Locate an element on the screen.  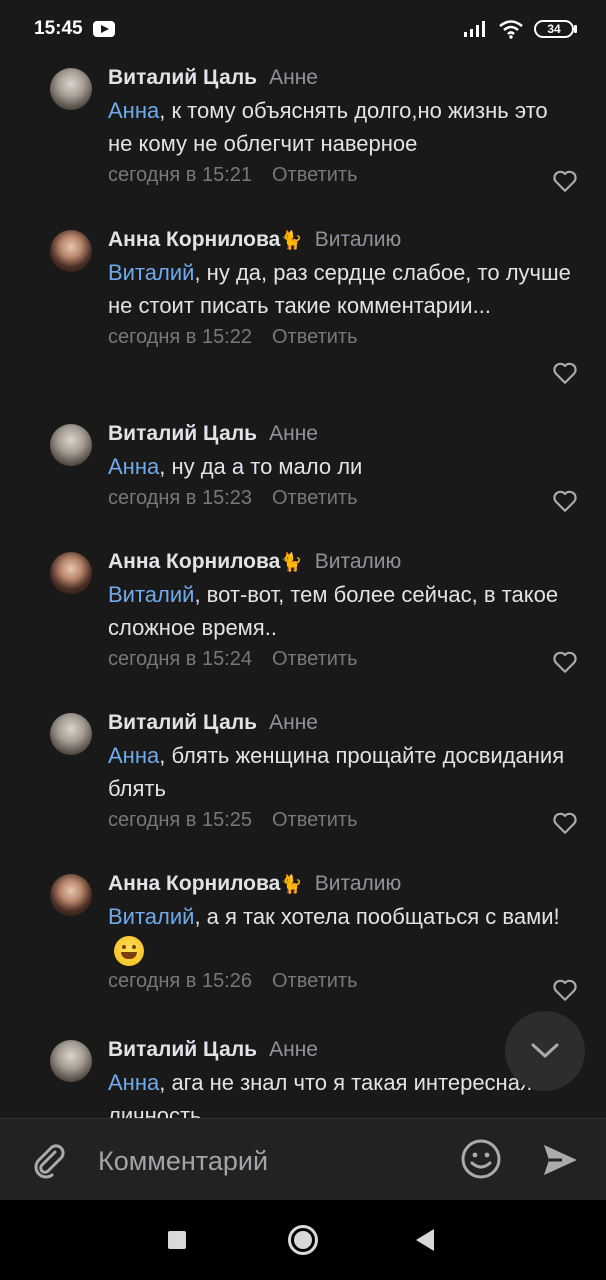
comment-meta: сегодня в 15:21 Ответить is located at coordinates (342, 175).